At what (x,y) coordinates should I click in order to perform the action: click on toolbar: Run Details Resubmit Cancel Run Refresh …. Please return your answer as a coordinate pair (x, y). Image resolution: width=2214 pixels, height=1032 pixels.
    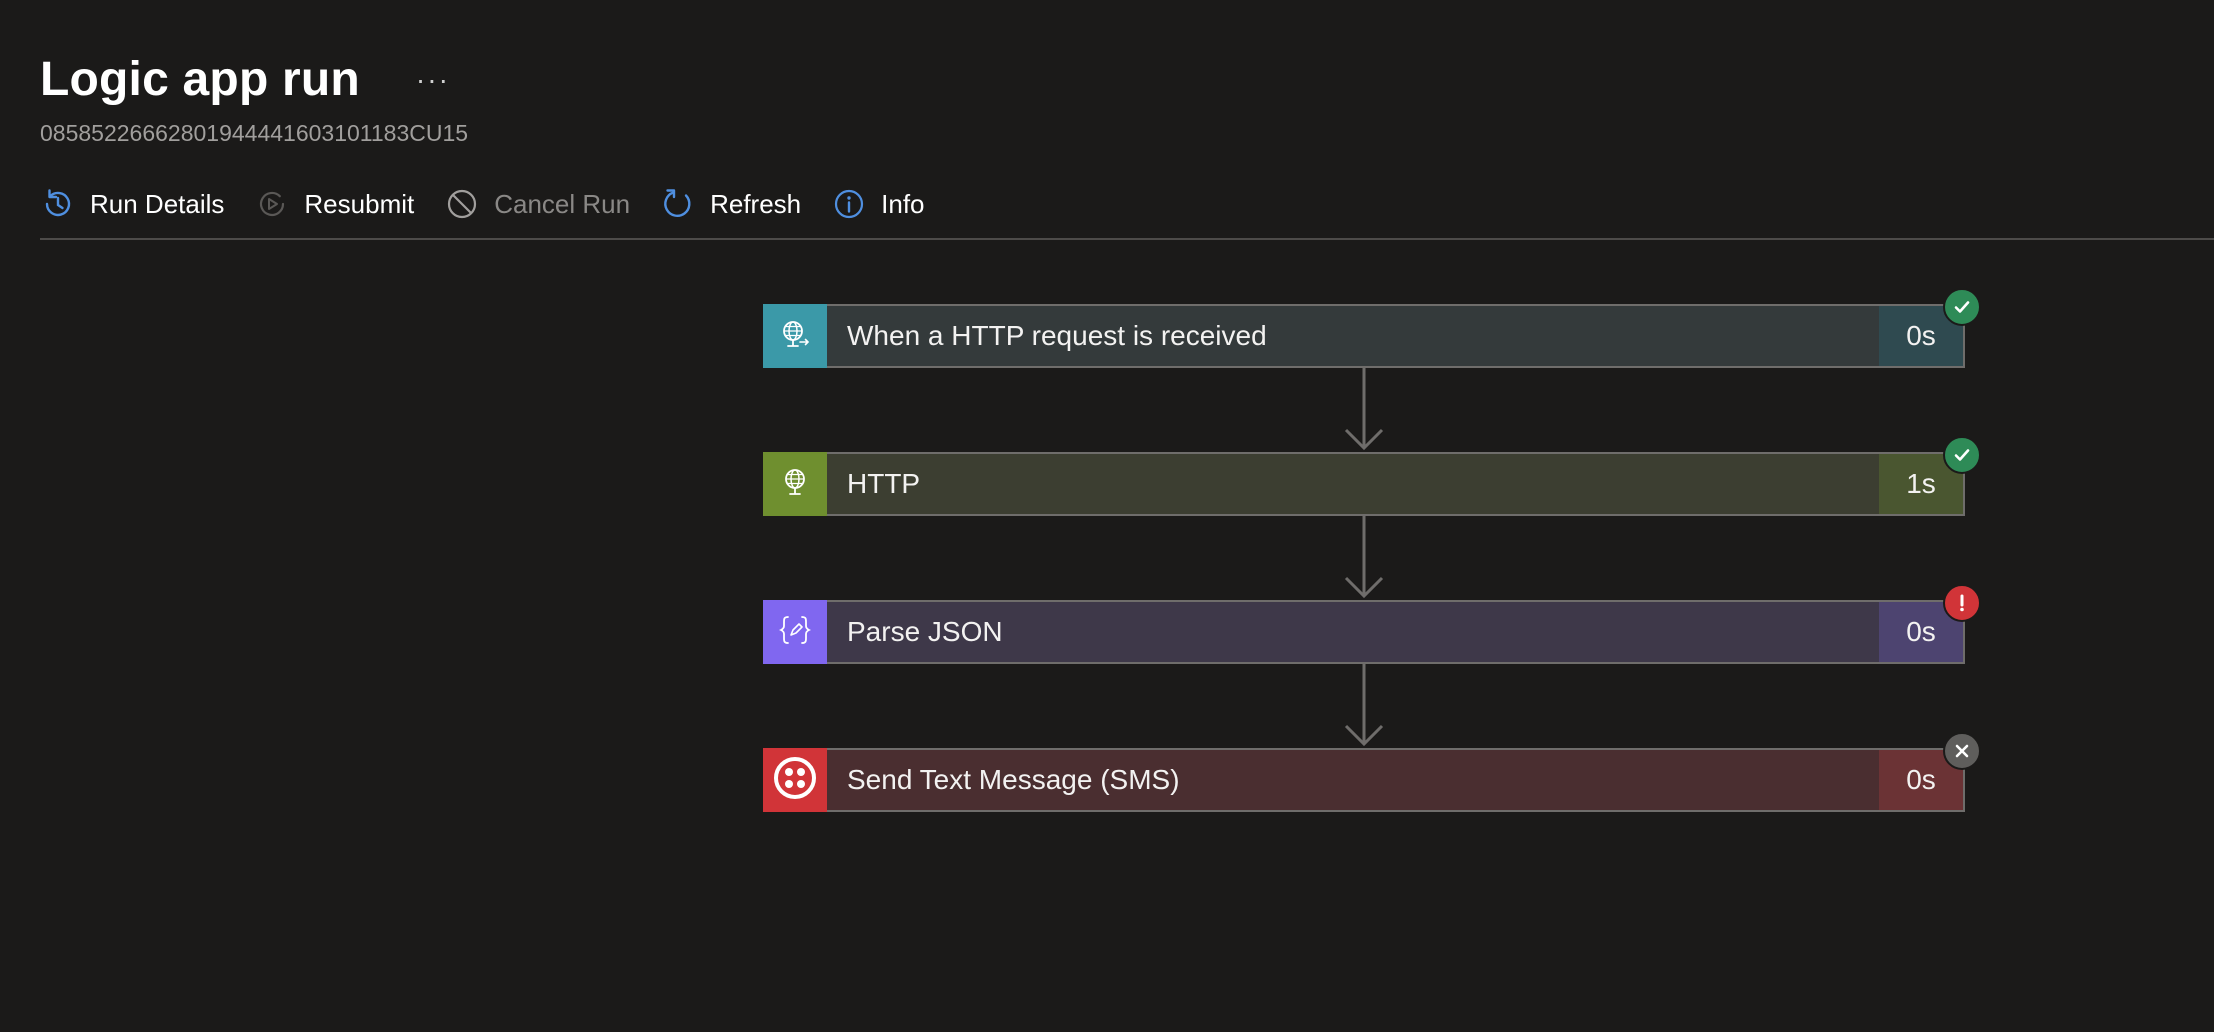
    Looking at the image, I should click on (497, 204).